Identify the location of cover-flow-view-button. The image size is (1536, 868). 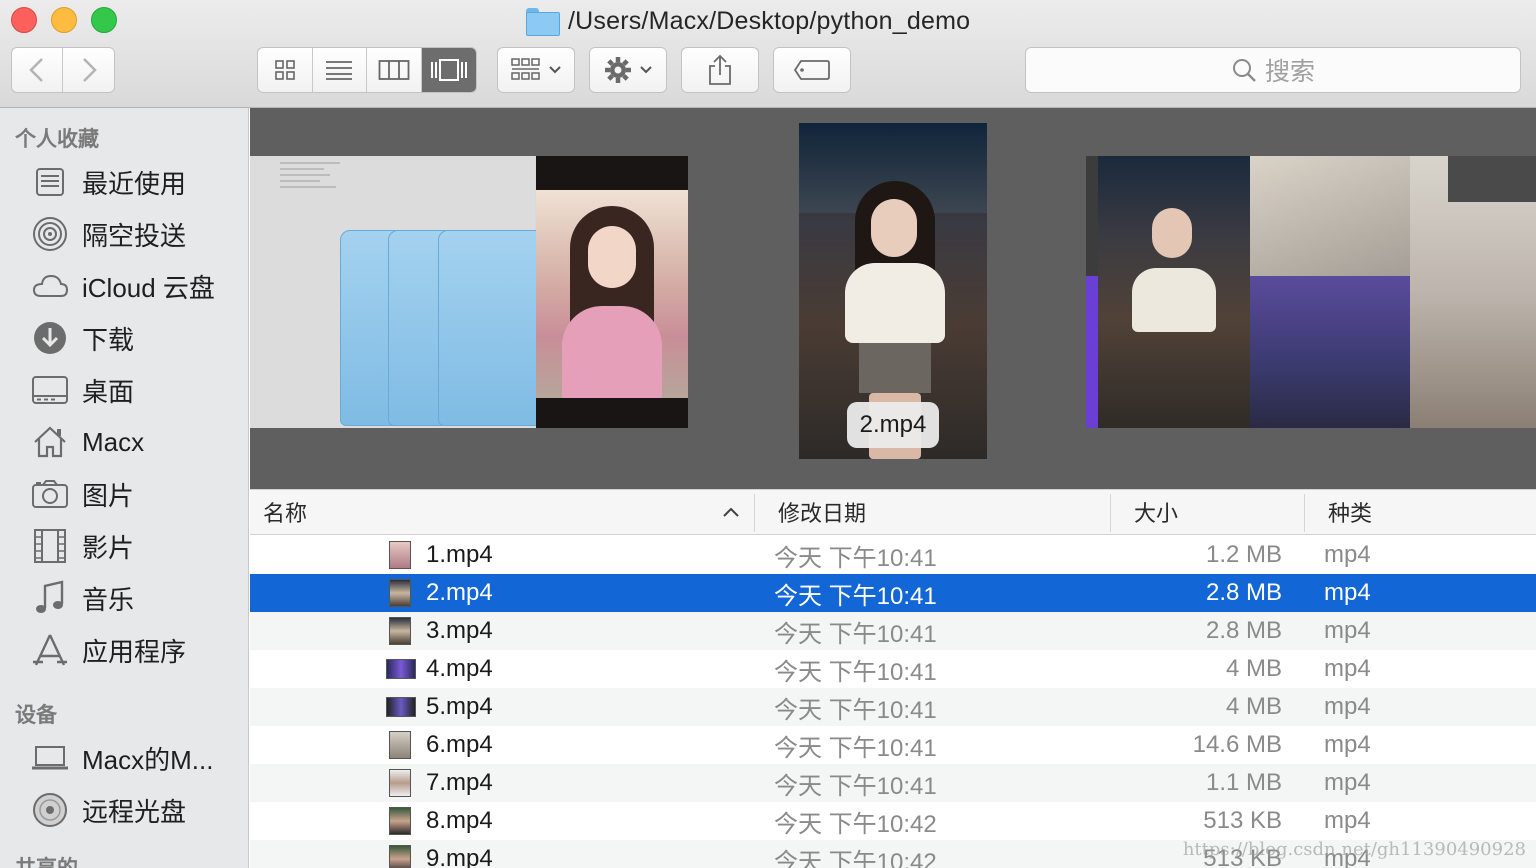
(448, 70).